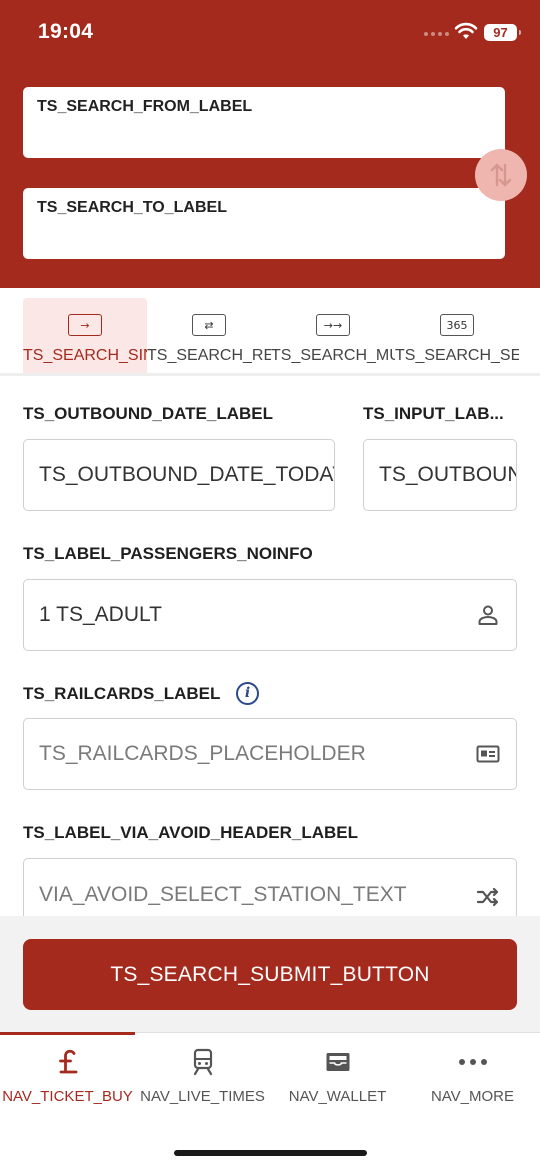 Image resolution: width=540 pixels, height=1169 pixels. What do you see at coordinates (487, 897) in the screenshot?
I see `shuffle-icon` at bounding box center [487, 897].